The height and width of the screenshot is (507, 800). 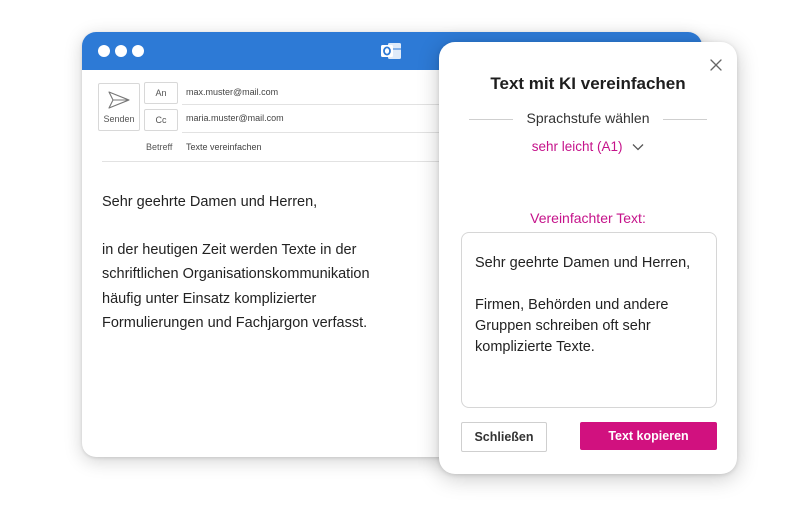 I want to click on level-divider-right, so click(x=685, y=119).